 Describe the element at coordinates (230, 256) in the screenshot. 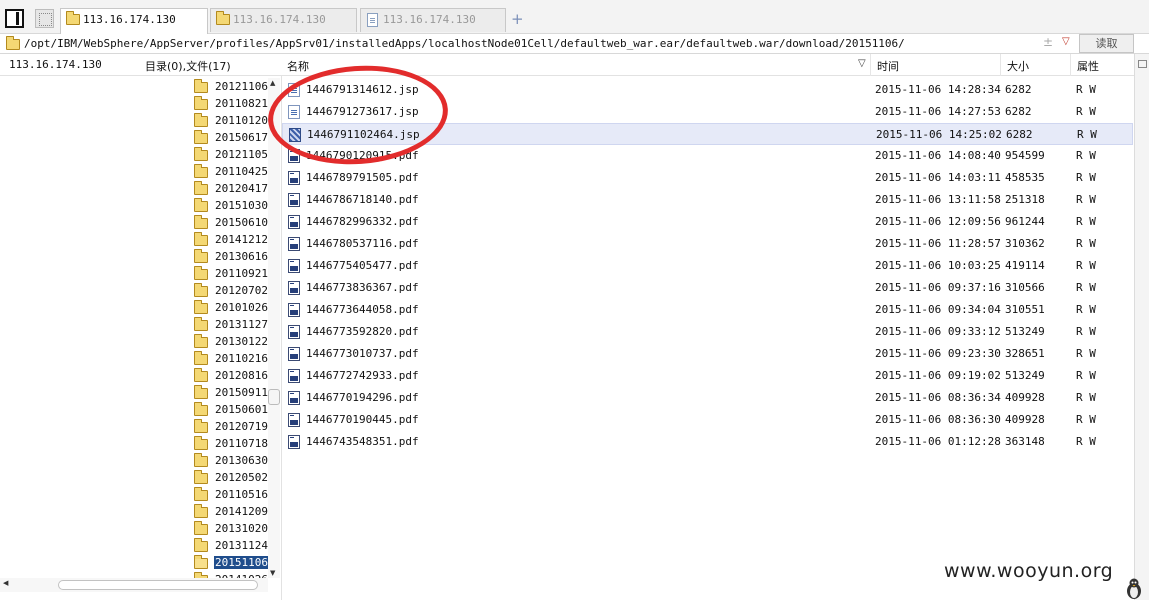

I see `tree-item: 20130616` at that location.